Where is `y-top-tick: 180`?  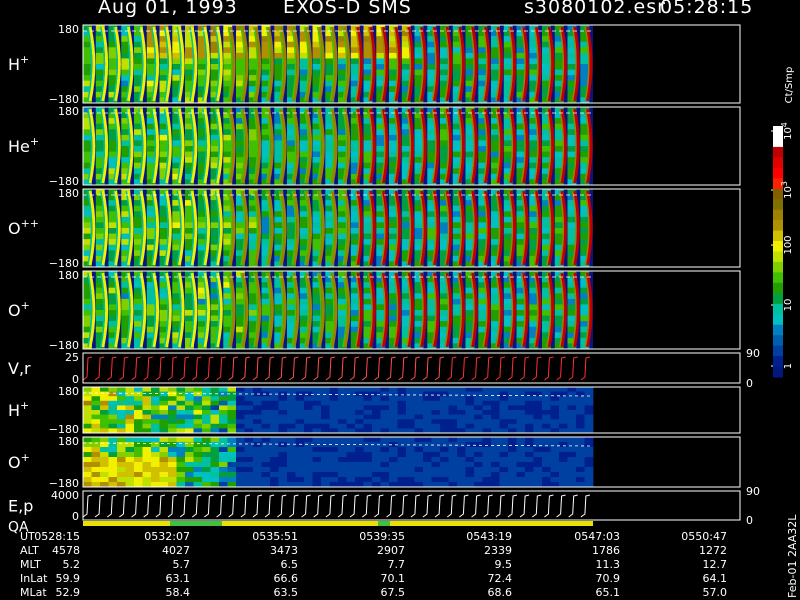
y-top-tick: 180 is located at coordinates (68, 275).